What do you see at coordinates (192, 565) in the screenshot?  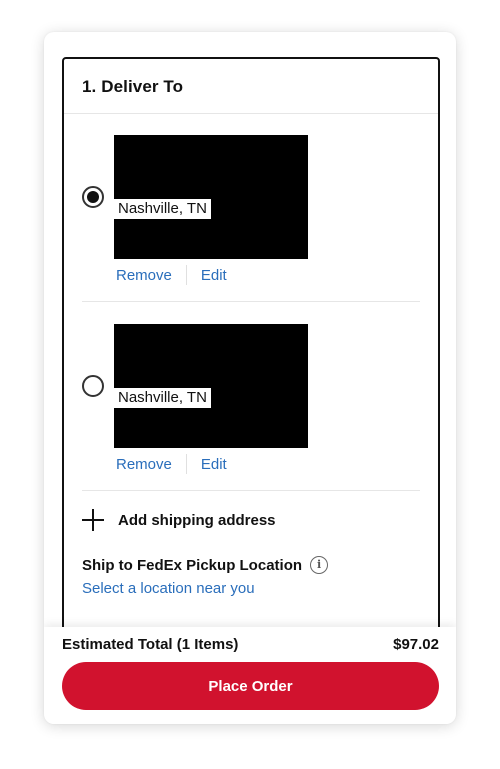 I see `fedex-pickup-title-text: Ship to FedEx Pickup Location` at bounding box center [192, 565].